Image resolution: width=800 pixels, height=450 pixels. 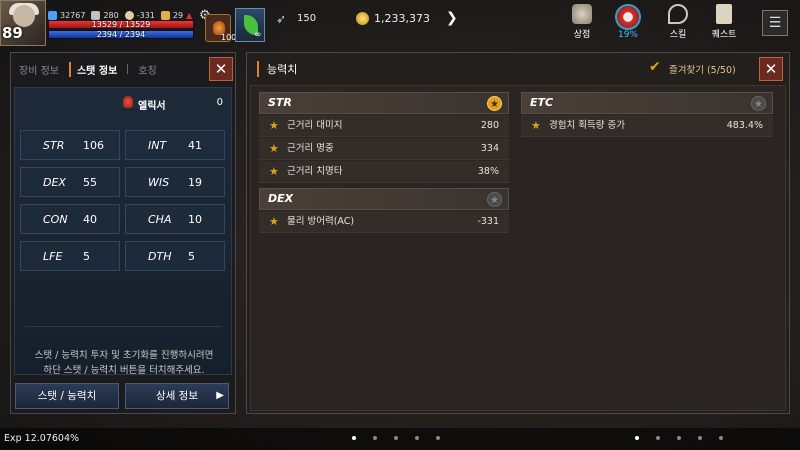 What do you see at coordinates (96, 15) in the screenshot?
I see `sword-icon` at bounding box center [96, 15].